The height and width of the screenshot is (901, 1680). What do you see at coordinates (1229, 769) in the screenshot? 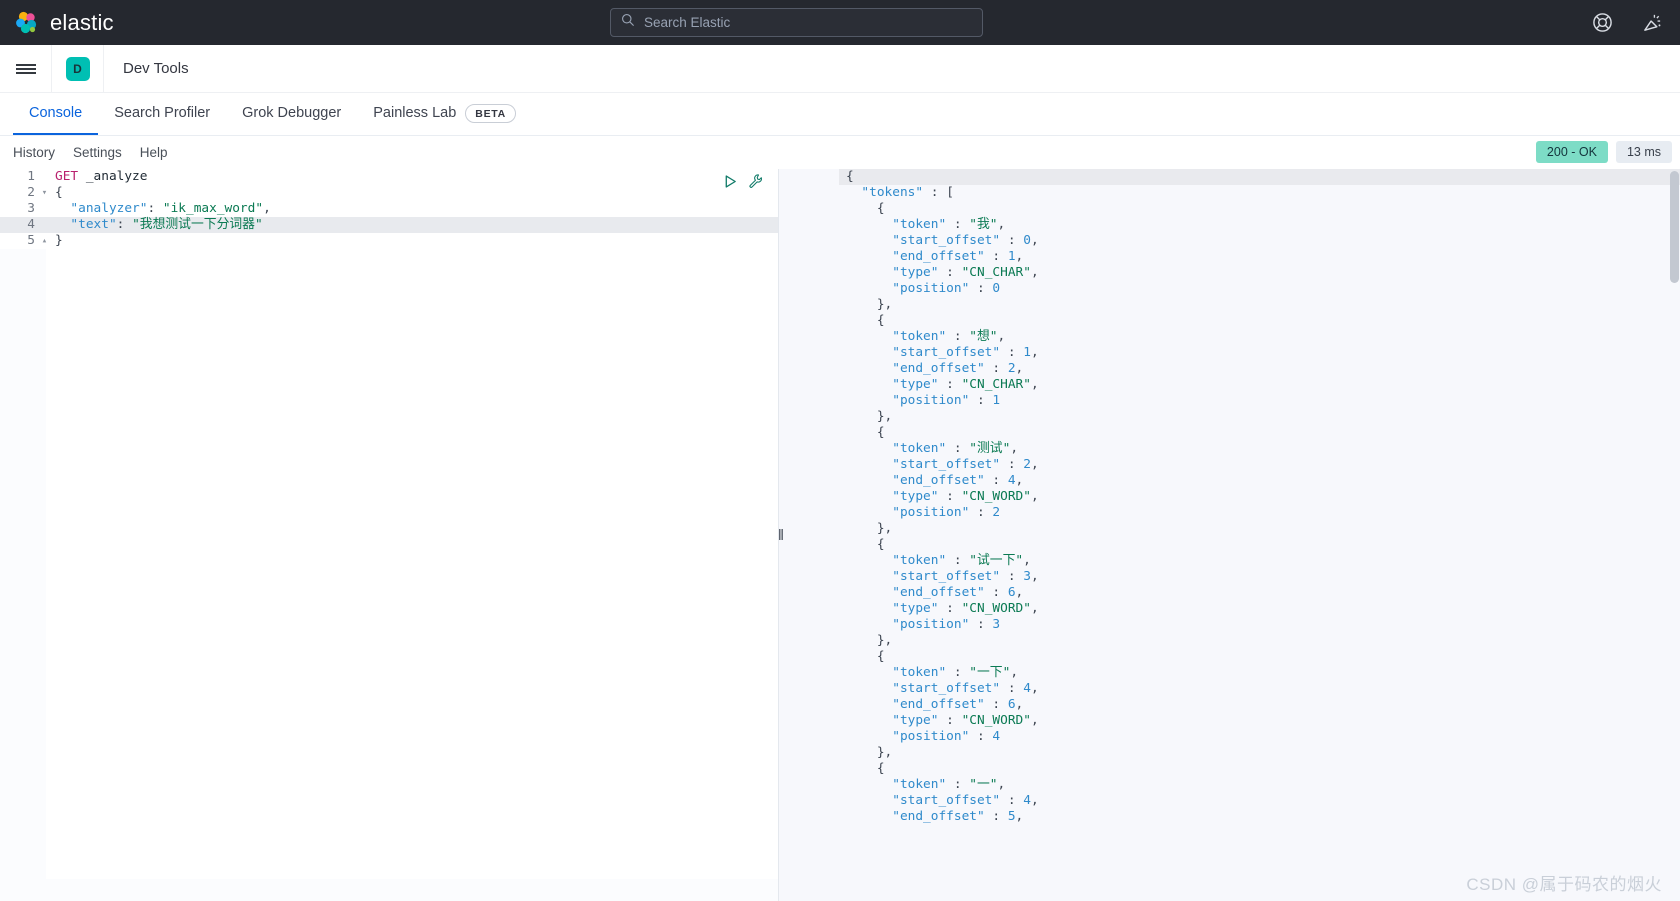
I see `code-line: 38▾ {` at bounding box center [1229, 769].